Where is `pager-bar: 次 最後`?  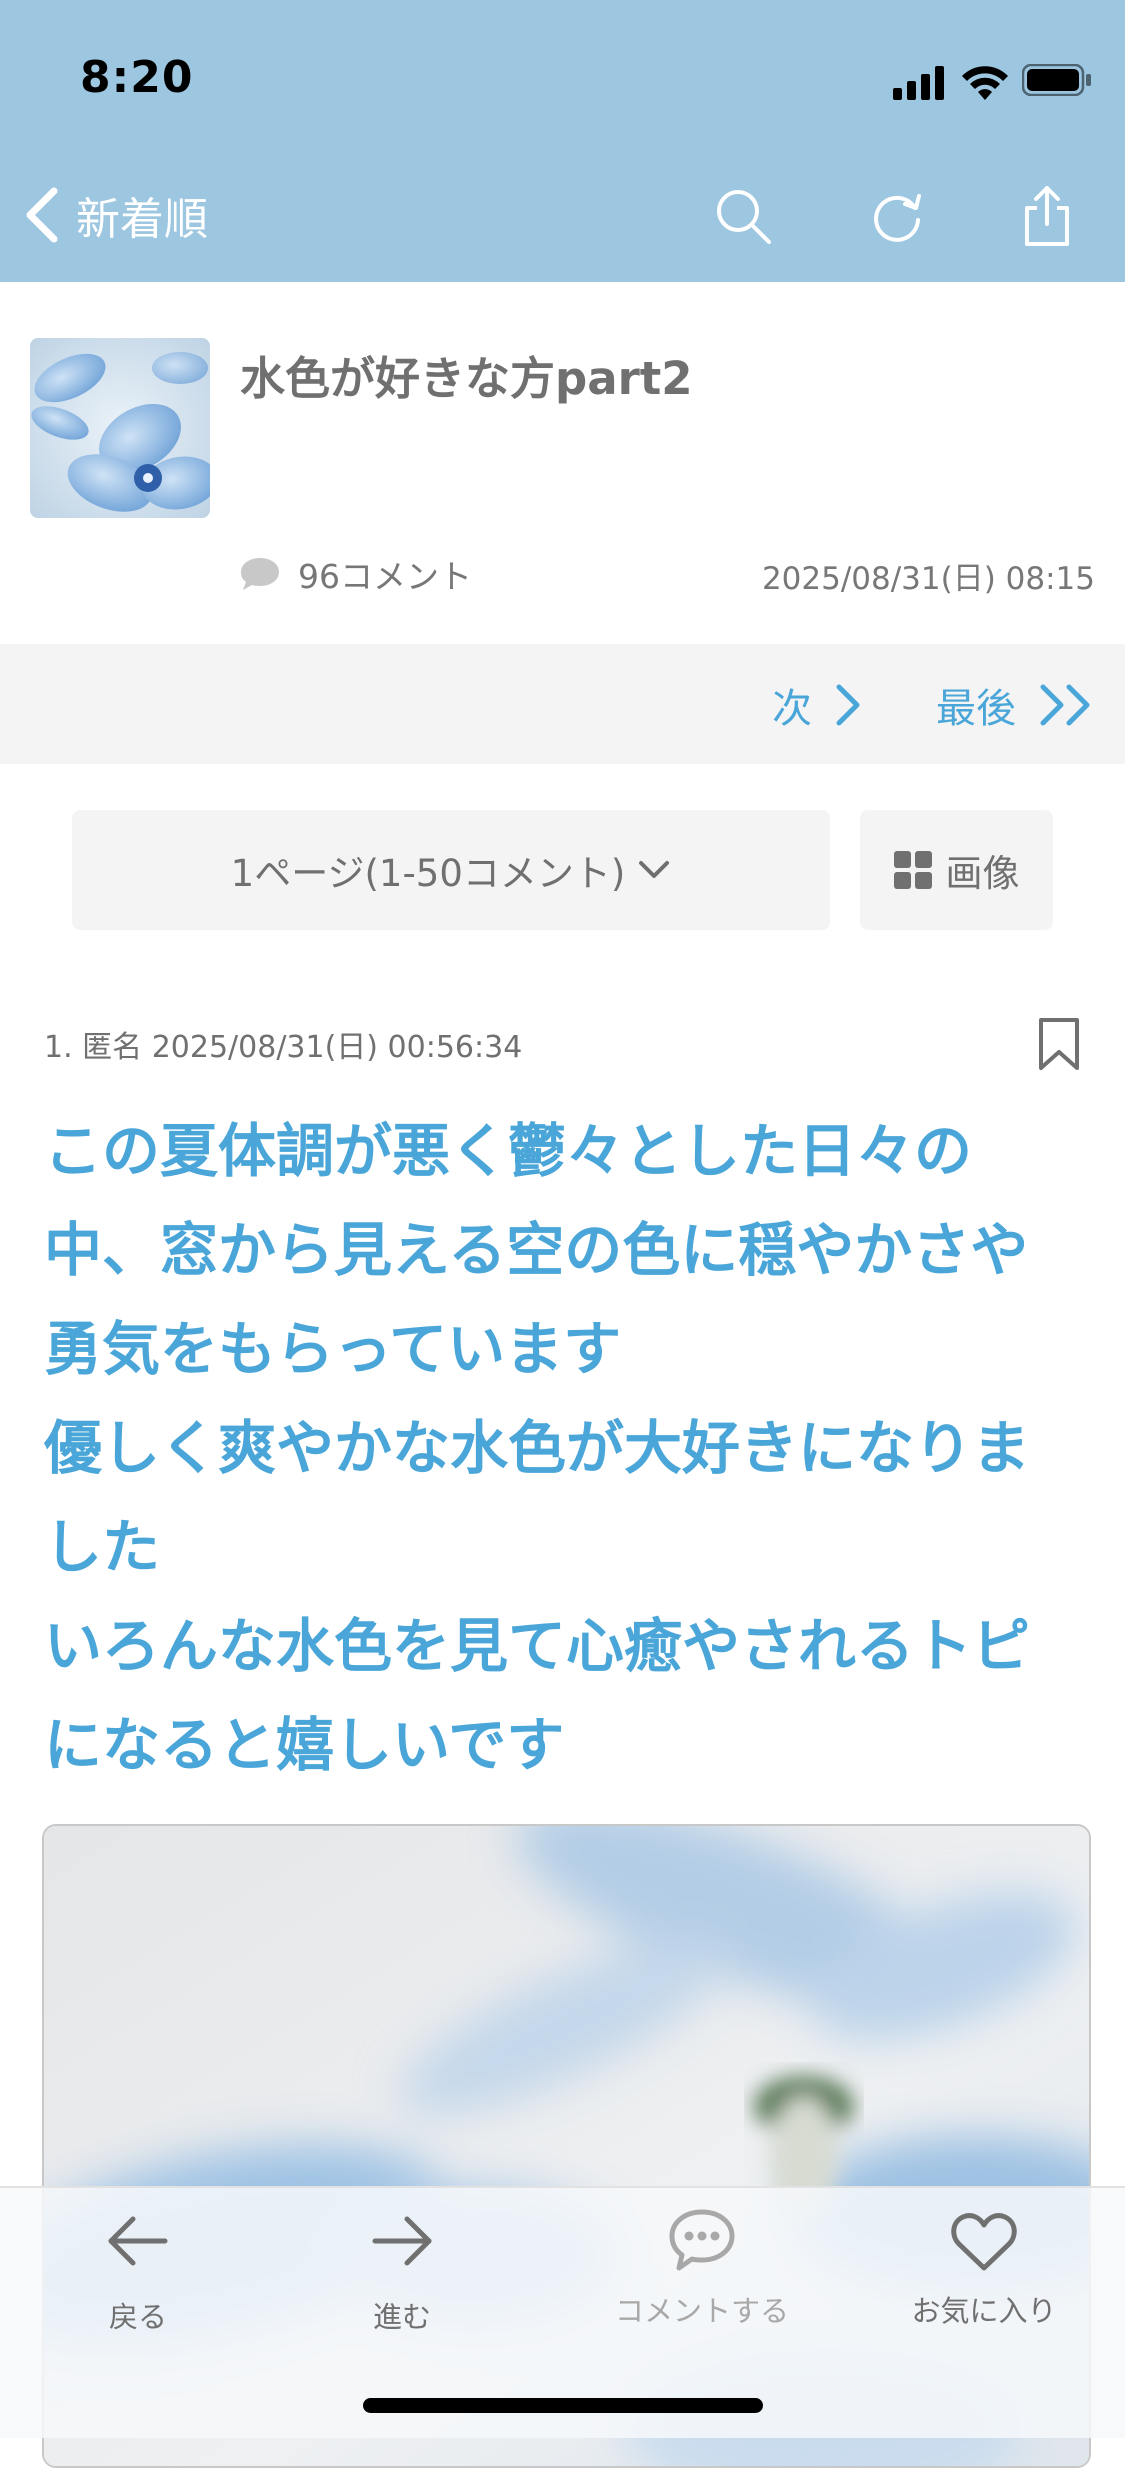
pager-bar: 次 最後 is located at coordinates (562, 704).